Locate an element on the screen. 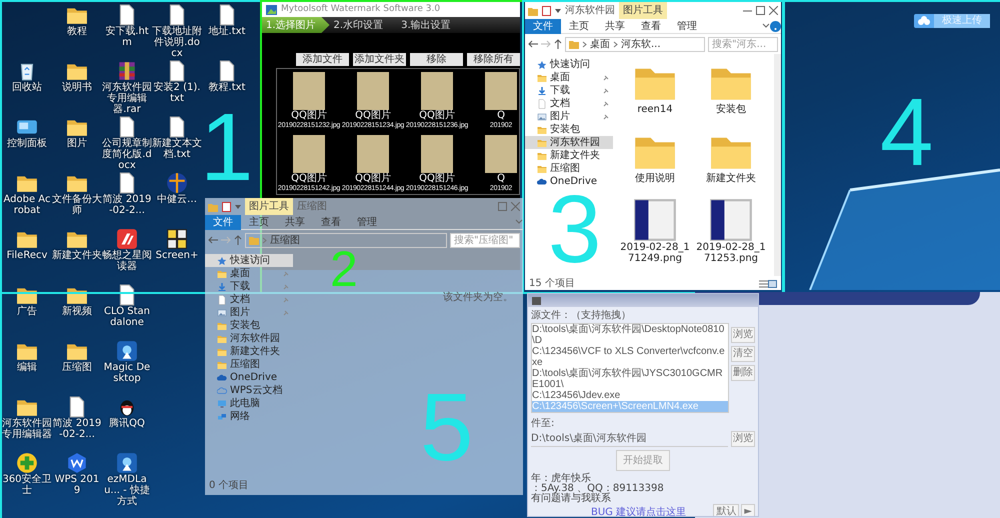 The height and width of the screenshot is (518, 1000). toolbar-button: 移除所有 is located at coordinates (493, 59).